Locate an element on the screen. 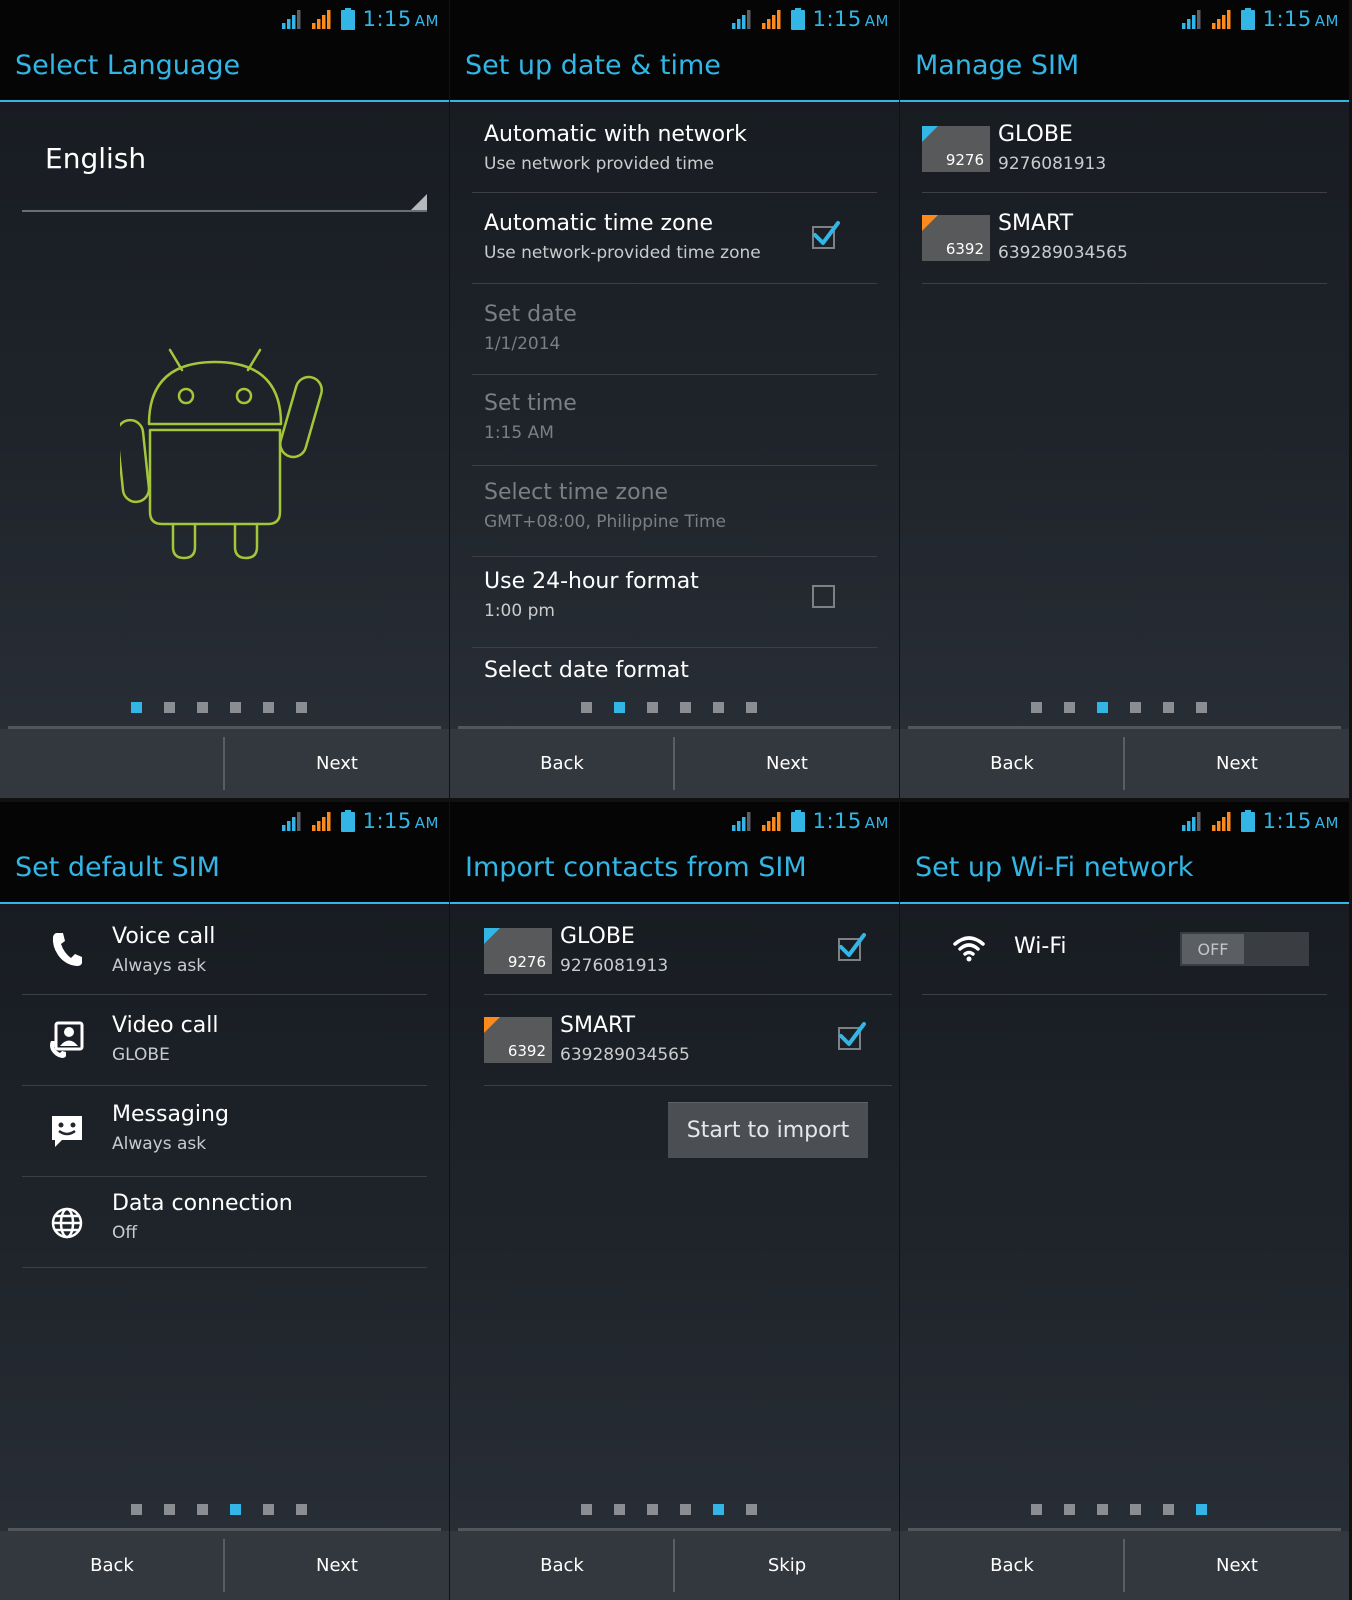  start-import-button: Start to import is located at coordinates (768, 1130).